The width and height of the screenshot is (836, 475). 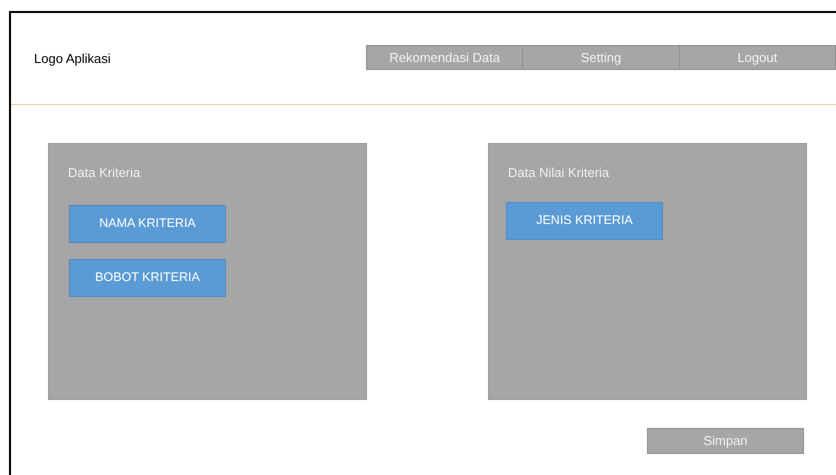 What do you see at coordinates (559, 173) in the screenshot?
I see `panel-title: Data Nilai Kriteria` at bounding box center [559, 173].